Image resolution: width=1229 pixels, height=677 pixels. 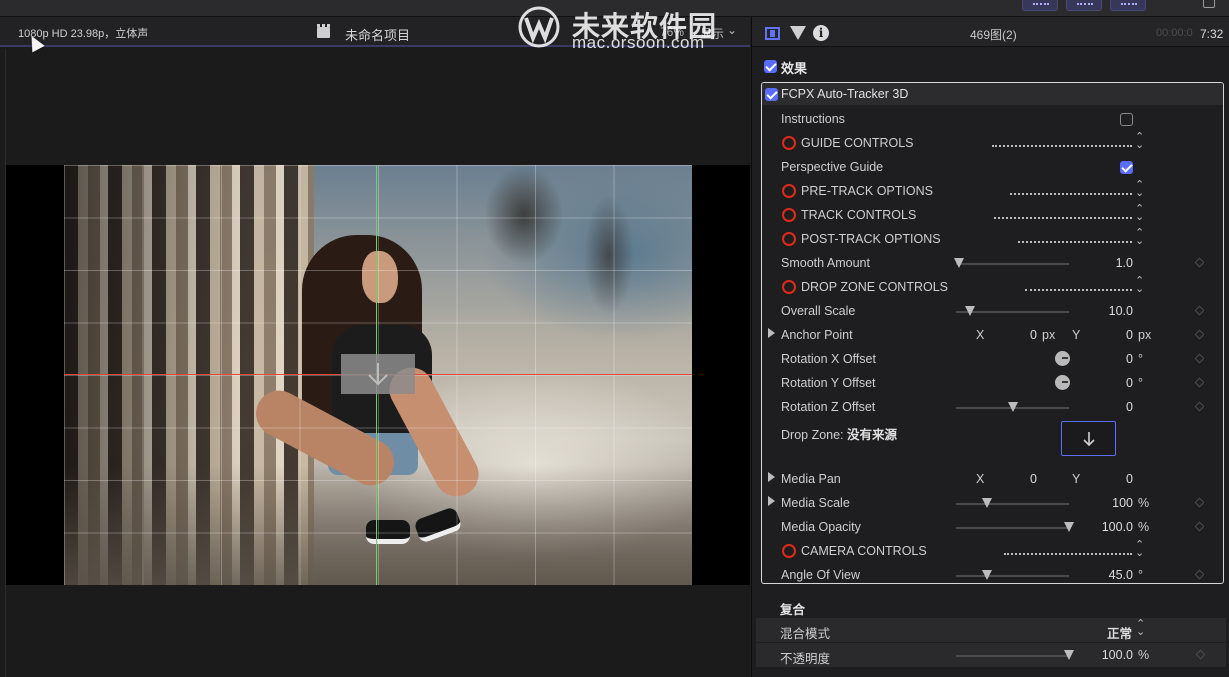 I want to click on anchor-y-value: 0, so click(x=1120, y=335).